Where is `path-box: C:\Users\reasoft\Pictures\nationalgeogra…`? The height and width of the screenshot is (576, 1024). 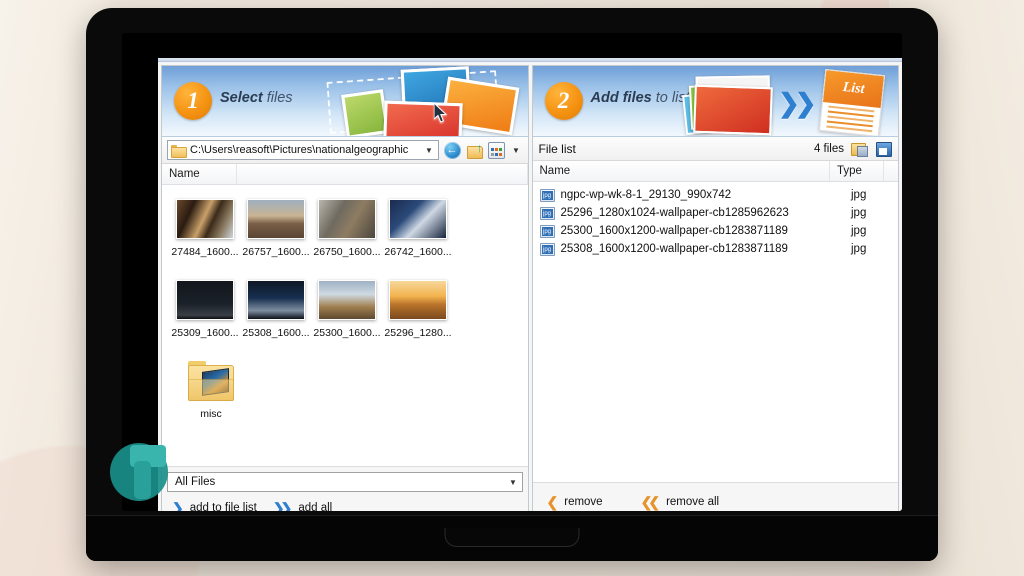 path-box: C:\Users\reasoft\Pictures\nationalgeogra… is located at coordinates (303, 150).